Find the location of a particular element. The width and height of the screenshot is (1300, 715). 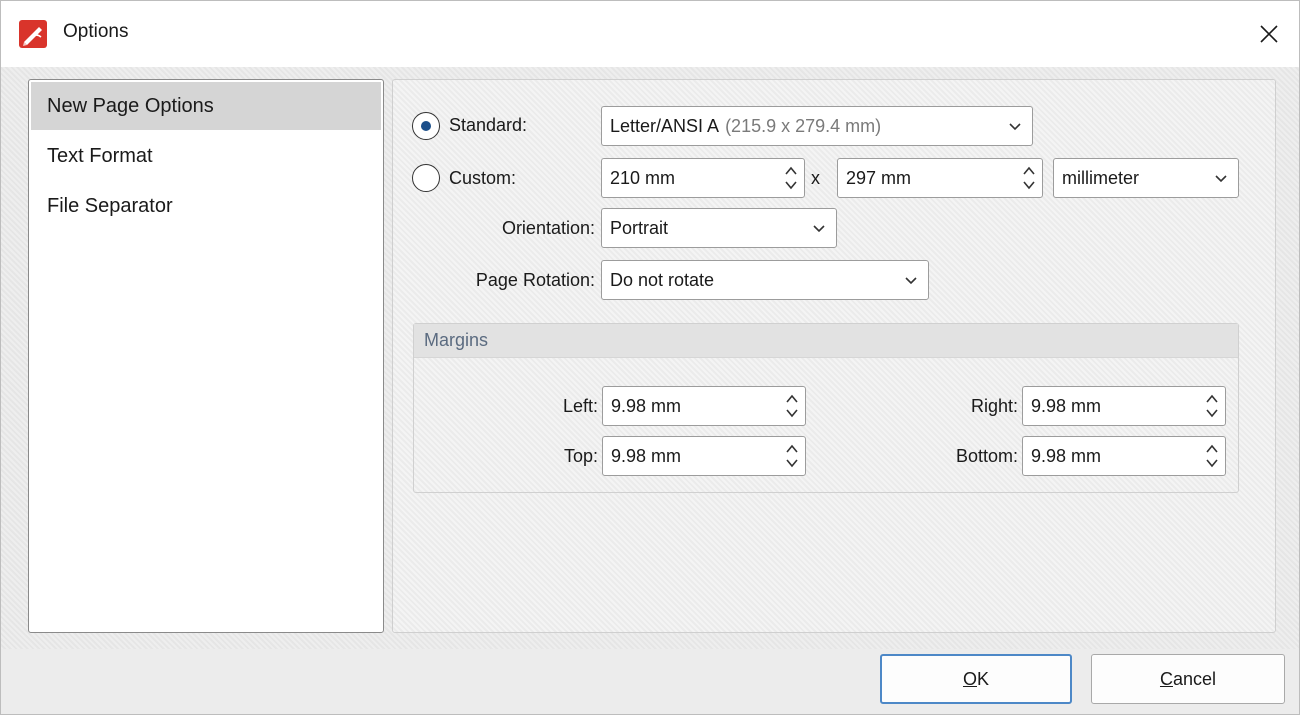

title-bar: Options is located at coordinates (650, 34).